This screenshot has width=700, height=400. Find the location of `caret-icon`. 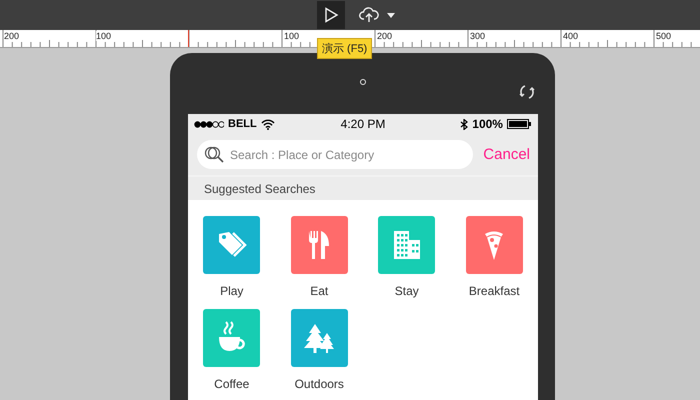

caret-icon is located at coordinates (391, 15).